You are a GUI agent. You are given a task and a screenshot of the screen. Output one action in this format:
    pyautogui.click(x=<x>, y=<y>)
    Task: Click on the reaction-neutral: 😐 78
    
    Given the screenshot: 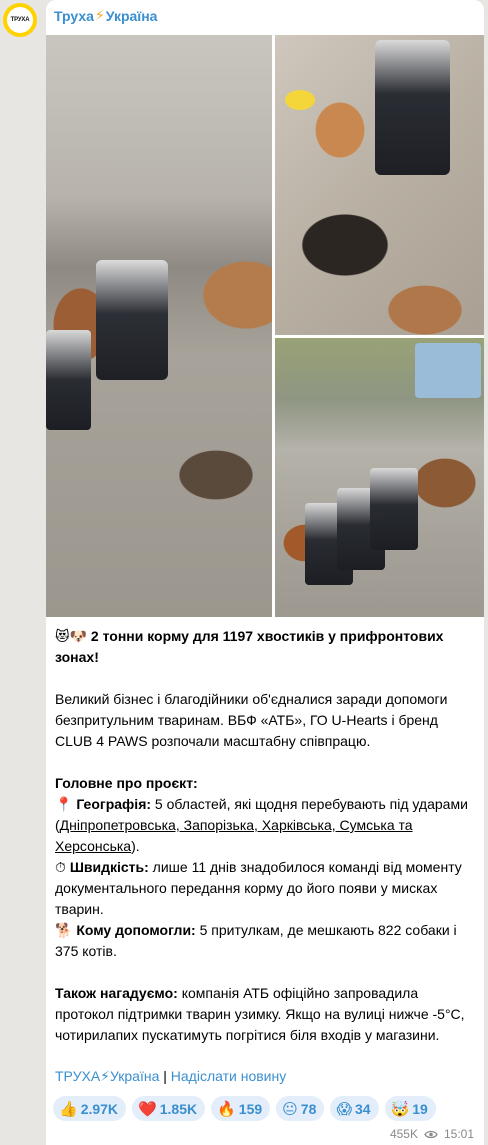 What is the action you would take?
    pyautogui.click(x=300, y=1108)
    